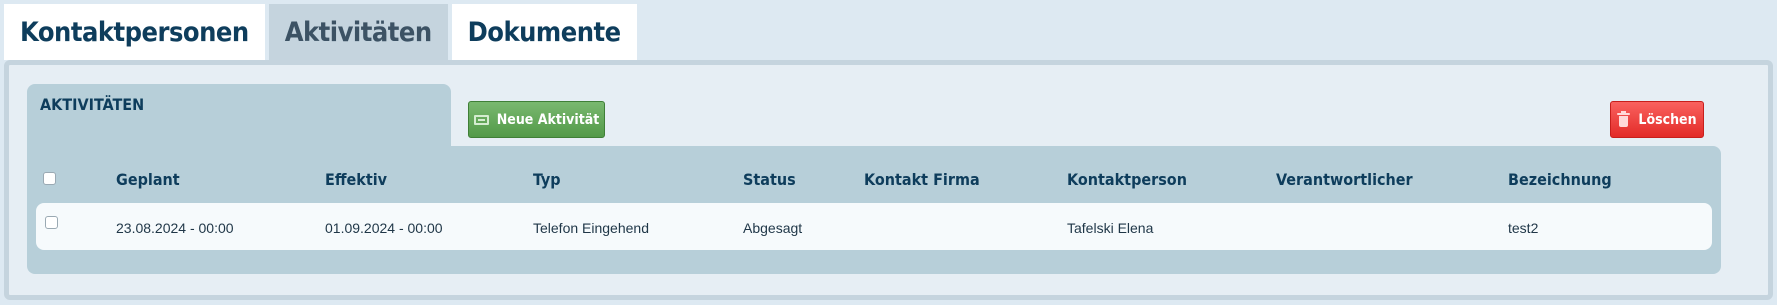 This screenshot has width=1777, height=305. I want to click on column-header-kontakt-firma: Kontakt Firma, so click(922, 179).